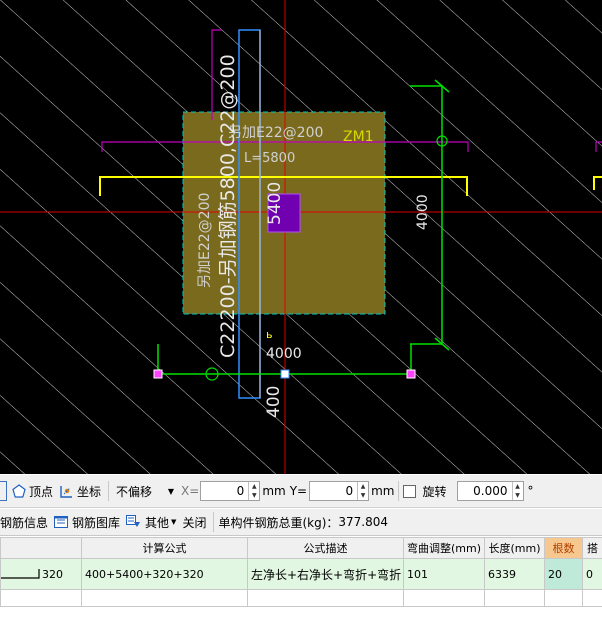 This screenshot has width=602, height=623. What do you see at coordinates (158, 374) in the screenshot?
I see `grip-point-left` at bounding box center [158, 374].